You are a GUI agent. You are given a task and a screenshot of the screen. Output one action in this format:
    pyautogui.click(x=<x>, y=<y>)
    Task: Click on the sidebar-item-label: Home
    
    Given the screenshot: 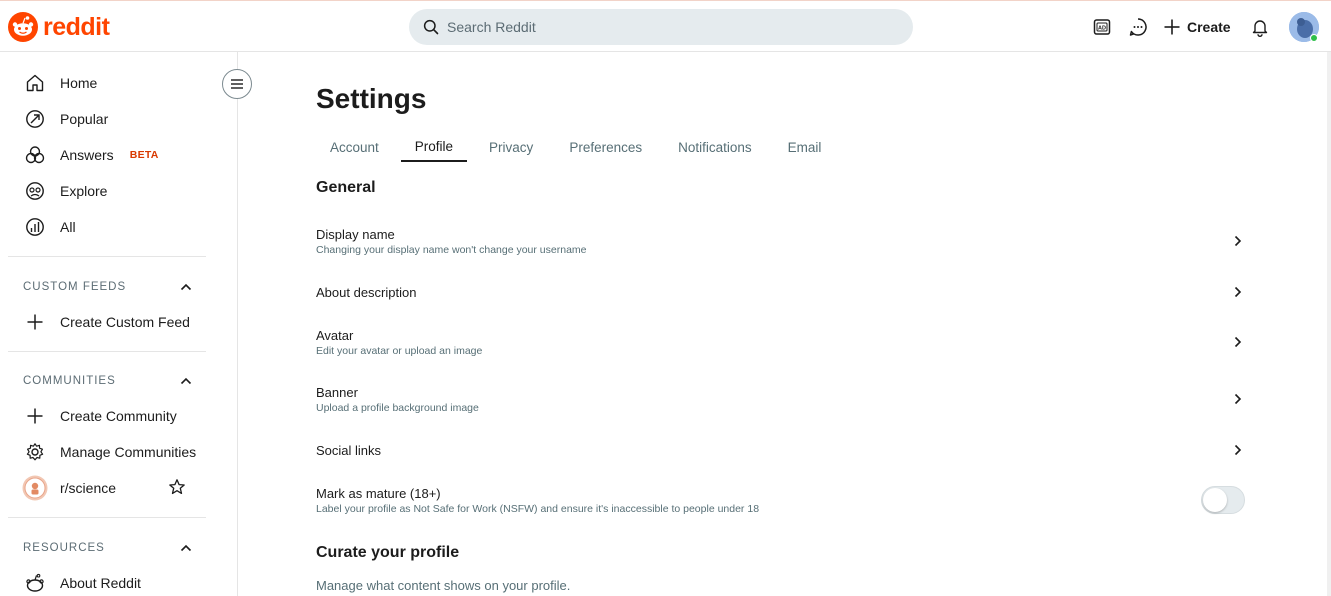 What is the action you would take?
    pyautogui.click(x=79, y=83)
    